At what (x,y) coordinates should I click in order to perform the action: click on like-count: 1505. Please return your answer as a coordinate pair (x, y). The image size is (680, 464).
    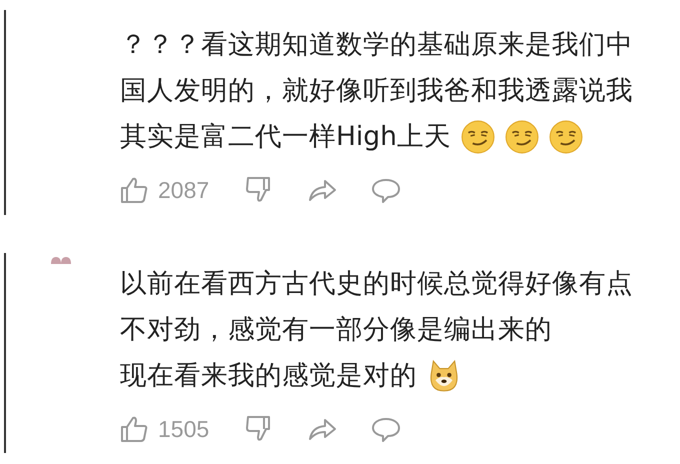
    Looking at the image, I should click on (184, 429).